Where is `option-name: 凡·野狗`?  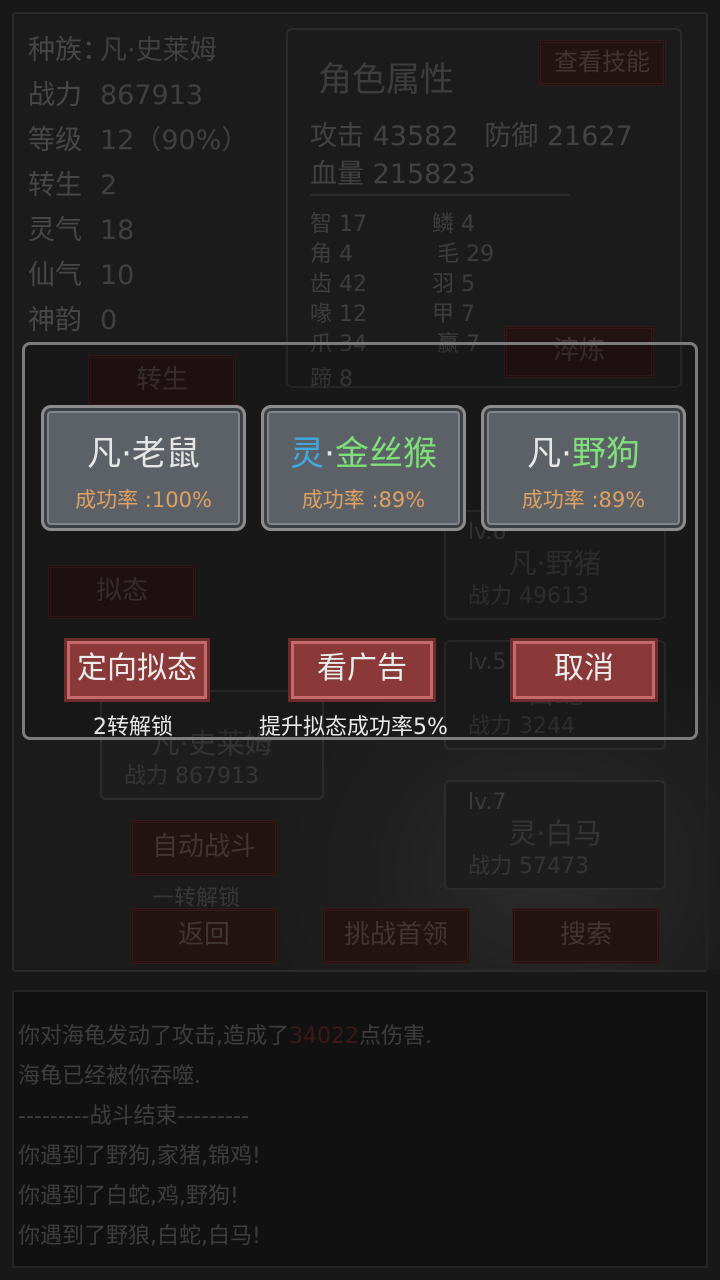 option-name: 凡·野狗 is located at coordinates (583, 454).